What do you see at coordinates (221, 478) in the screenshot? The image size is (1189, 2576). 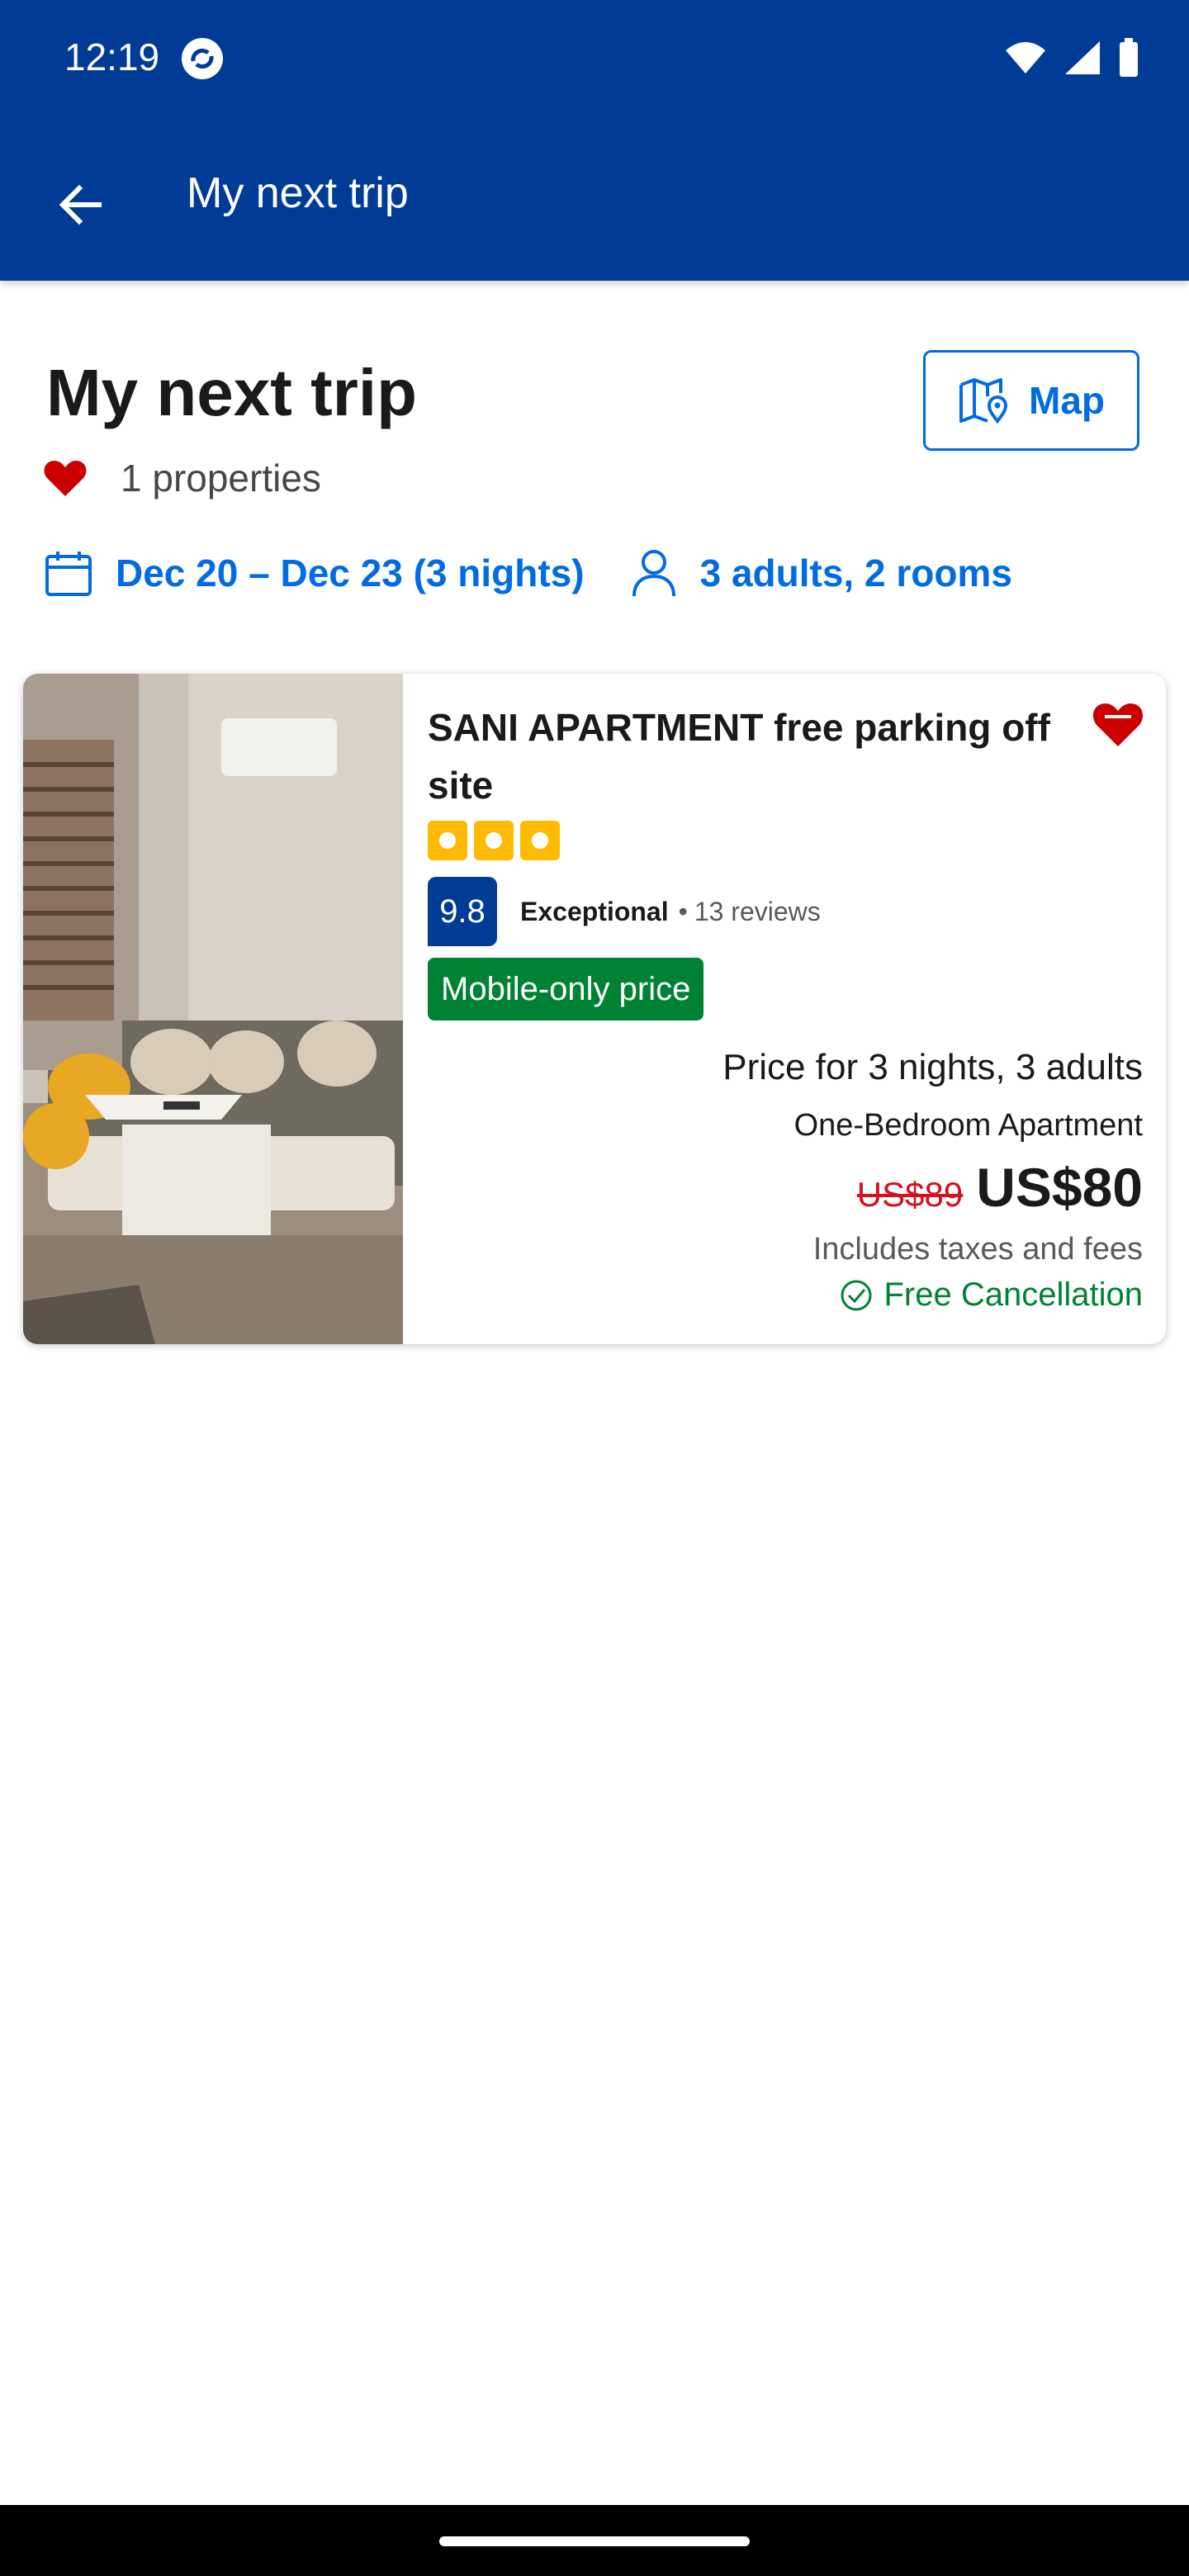 I see `properties-count: 1 properties` at bounding box center [221, 478].